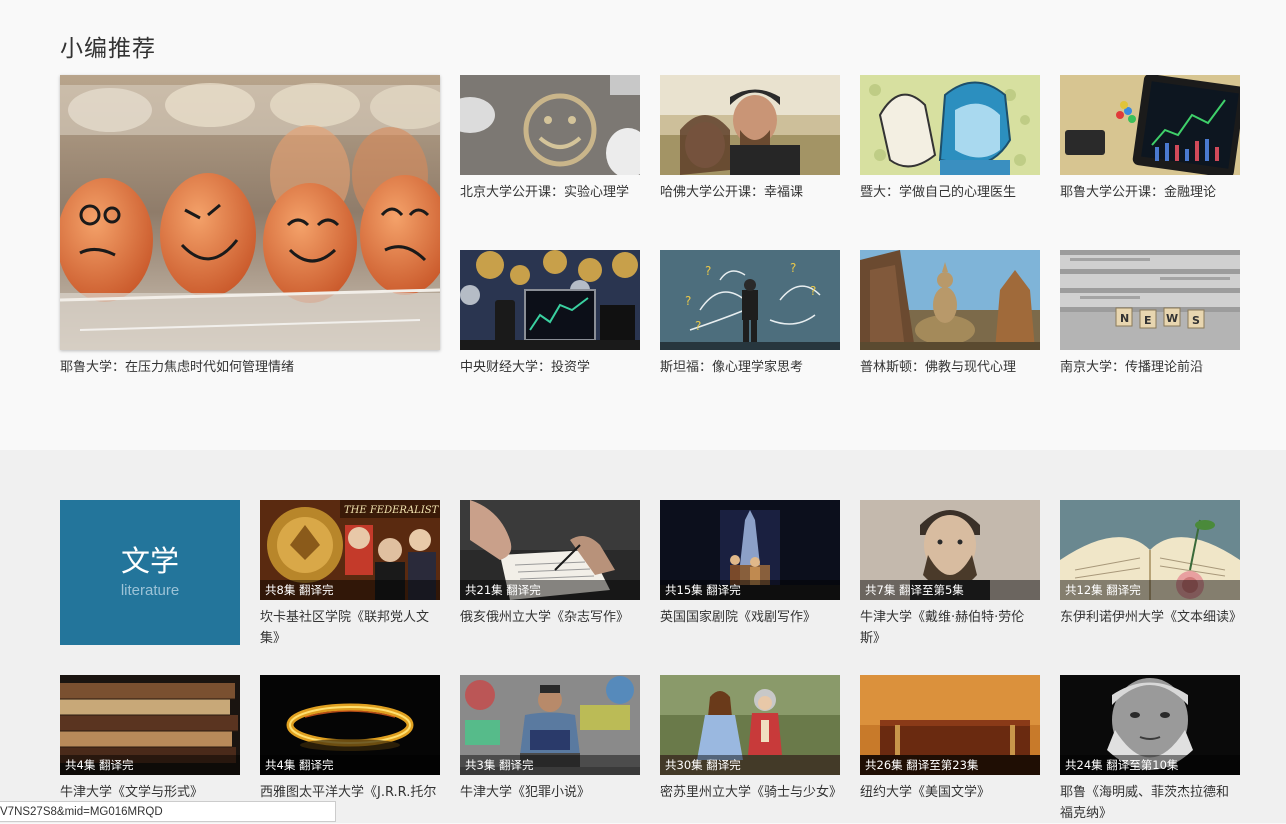  I want to click on svg-text: N, so click(1124, 318).